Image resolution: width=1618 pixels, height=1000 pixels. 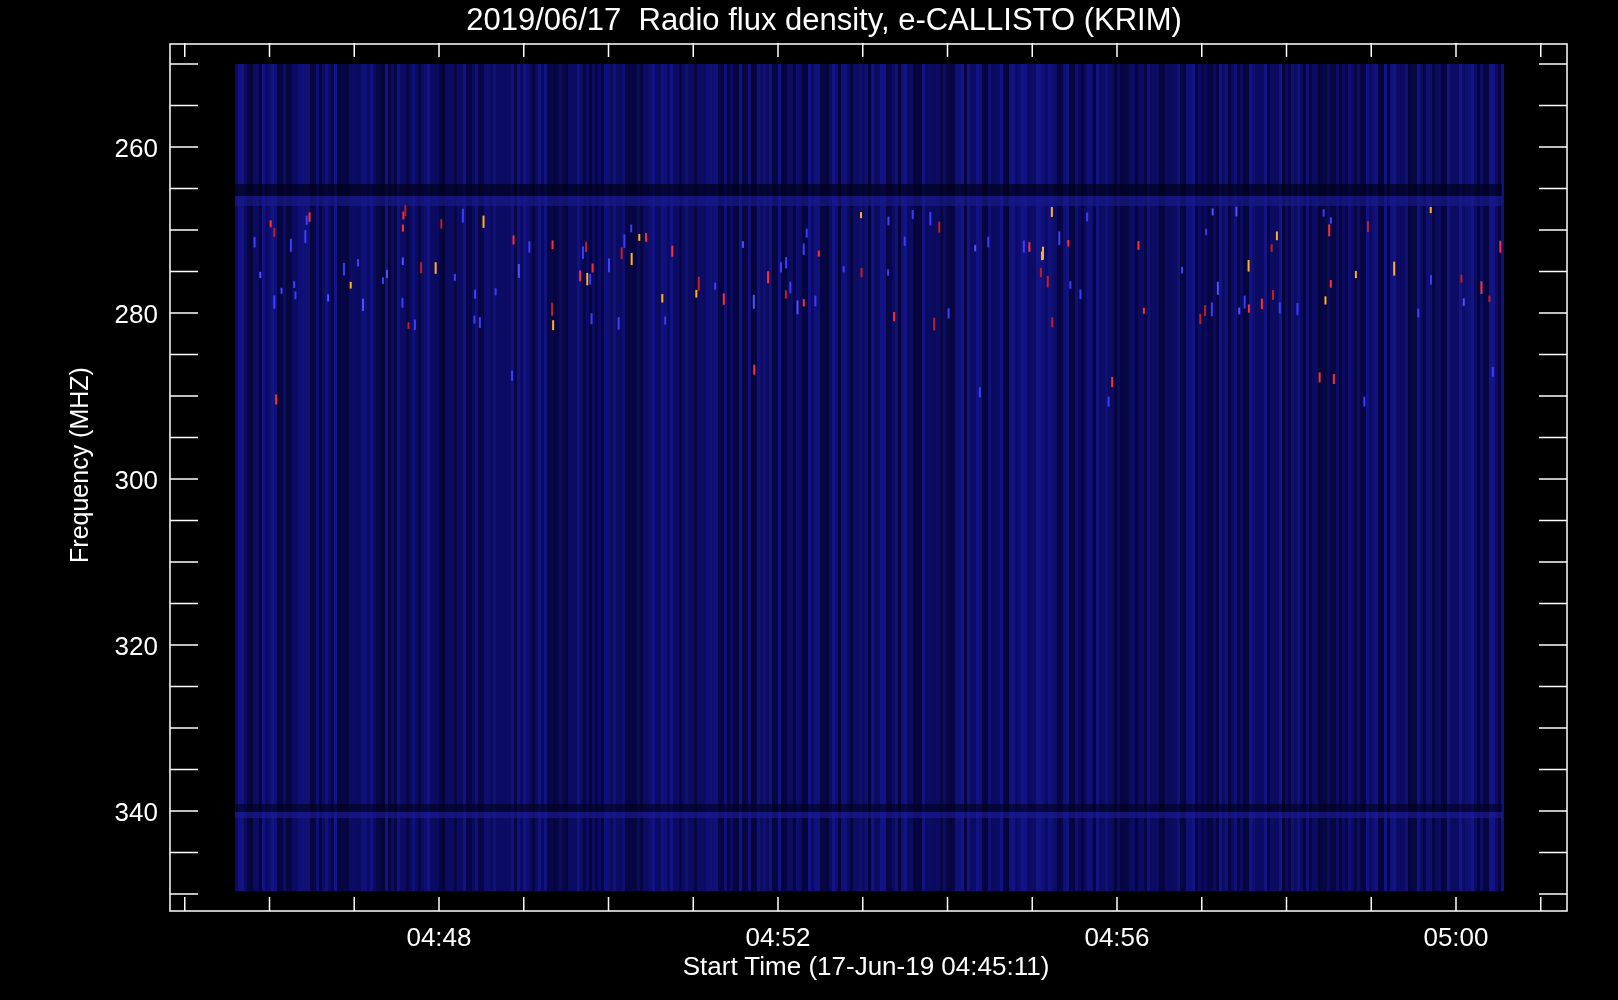 What do you see at coordinates (778, 937) in the screenshot?
I see `x-tick-label: 04:52` at bounding box center [778, 937].